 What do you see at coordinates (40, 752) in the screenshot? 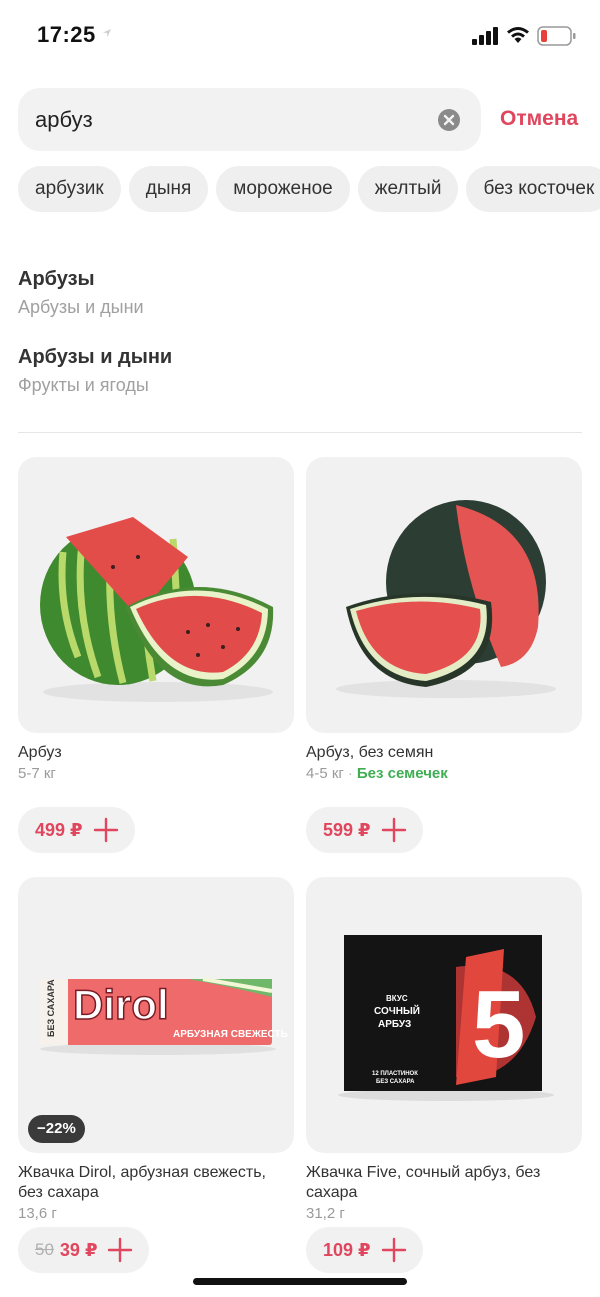
I see `product-name: Арбуз` at bounding box center [40, 752].